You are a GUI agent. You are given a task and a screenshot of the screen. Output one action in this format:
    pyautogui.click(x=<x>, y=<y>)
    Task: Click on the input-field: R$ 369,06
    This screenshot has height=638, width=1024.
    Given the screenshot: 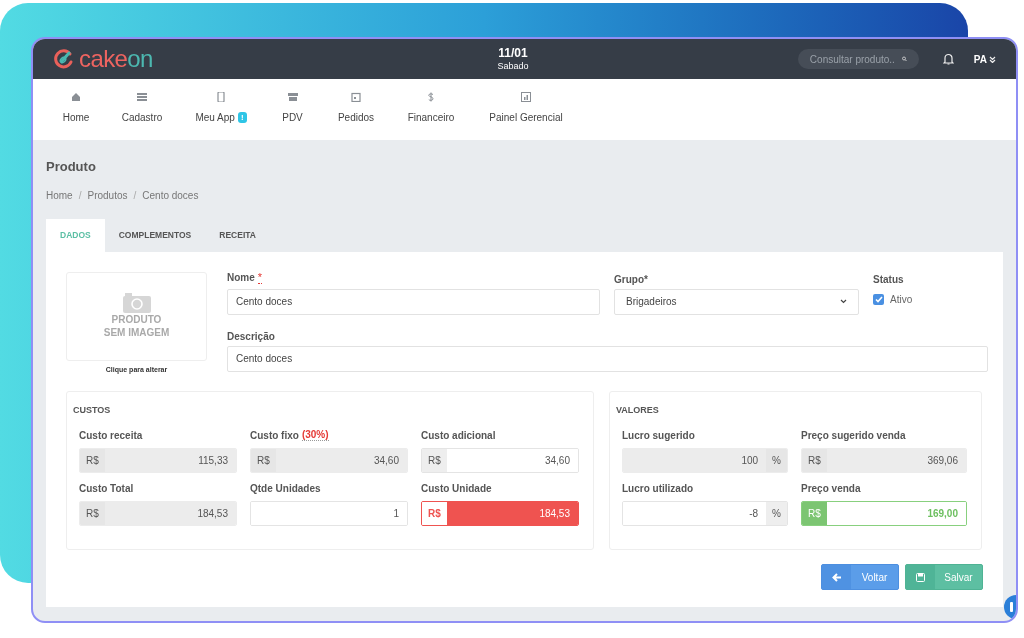 What is the action you would take?
    pyautogui.click(x=884, y=460)
    